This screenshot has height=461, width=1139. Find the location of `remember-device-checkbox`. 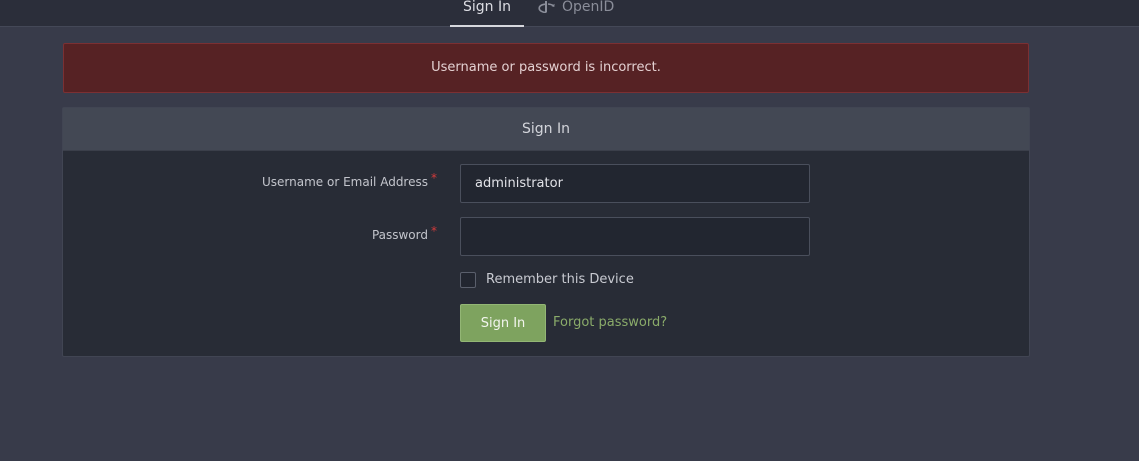

remember-device-checkbox is located at coordinates (468, 280).